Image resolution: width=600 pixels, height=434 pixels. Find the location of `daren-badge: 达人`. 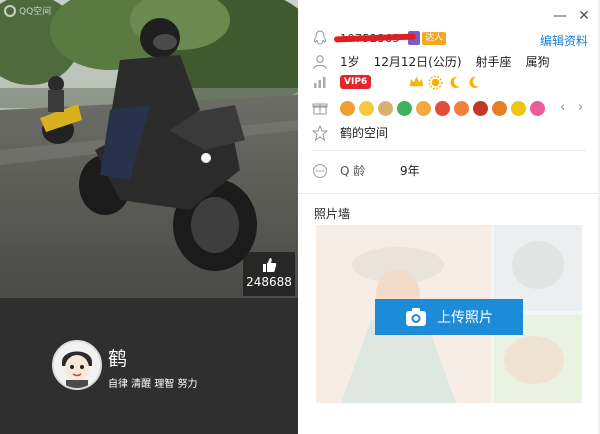

daren-badge: 达人 is located at coordinates (434, 38).